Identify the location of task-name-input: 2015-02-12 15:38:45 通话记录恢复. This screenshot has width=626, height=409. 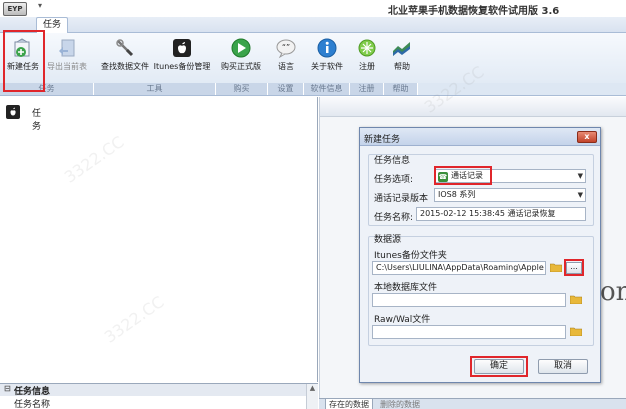
(501, 214).